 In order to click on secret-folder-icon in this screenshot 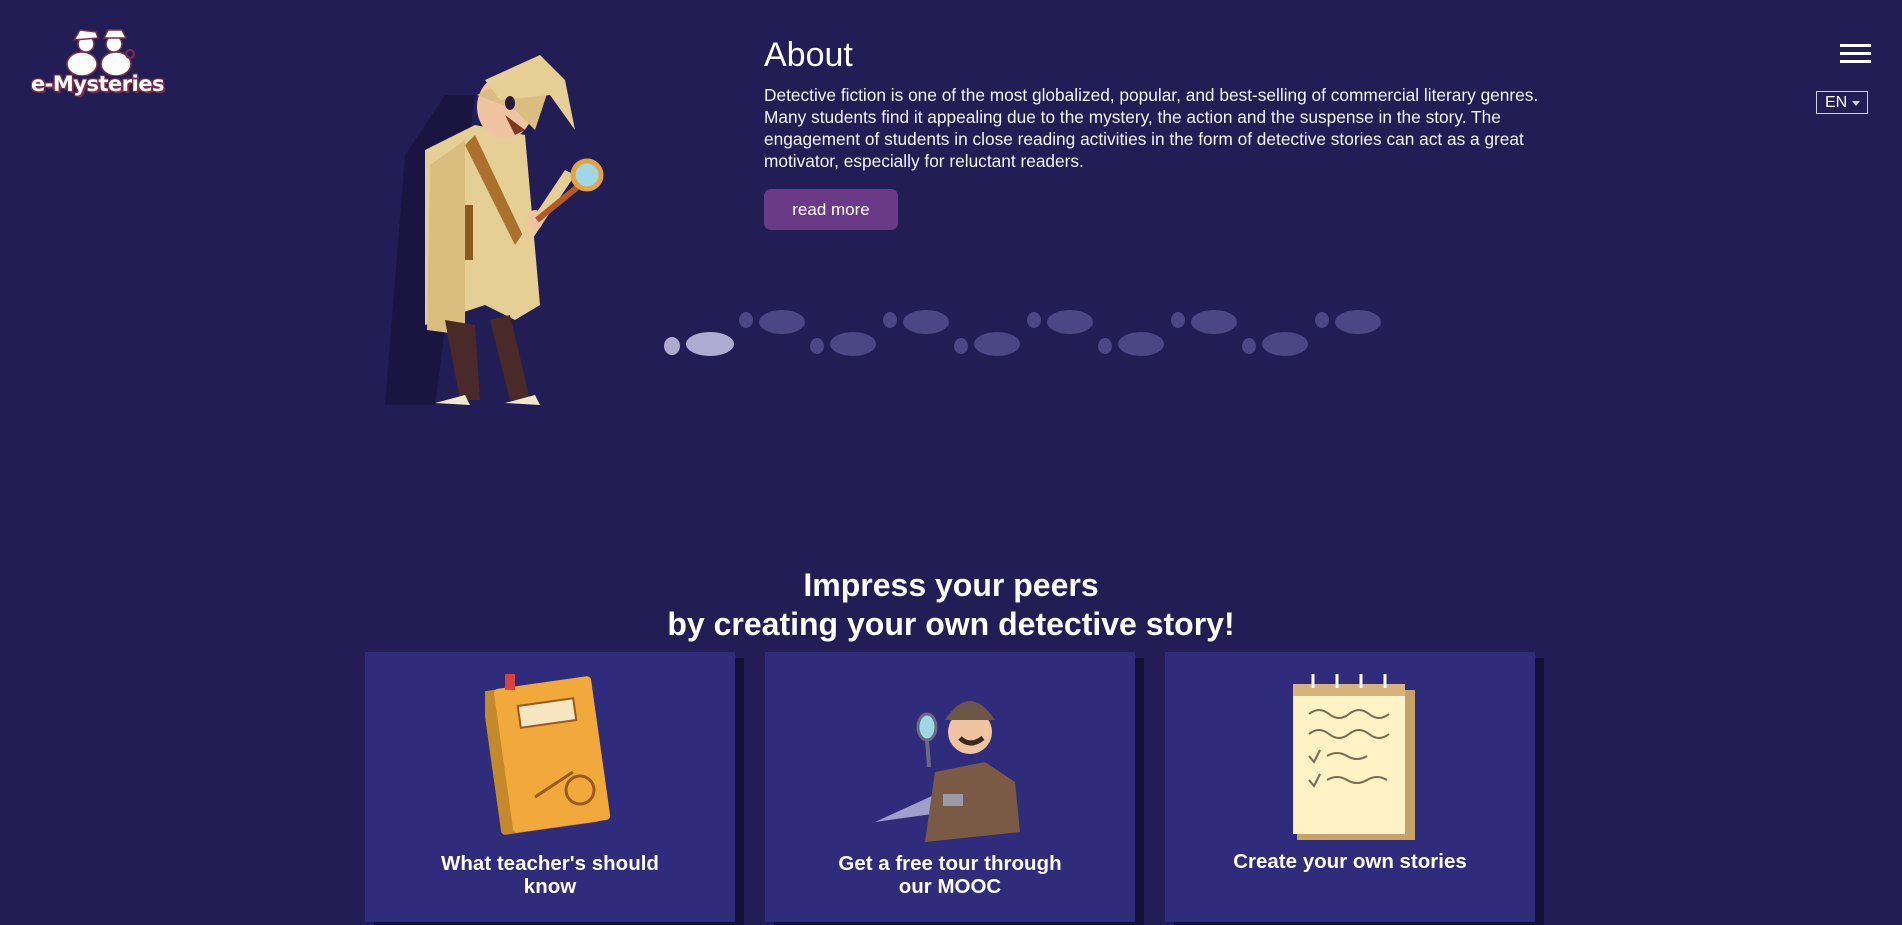, I will do `click(548, 754)`.